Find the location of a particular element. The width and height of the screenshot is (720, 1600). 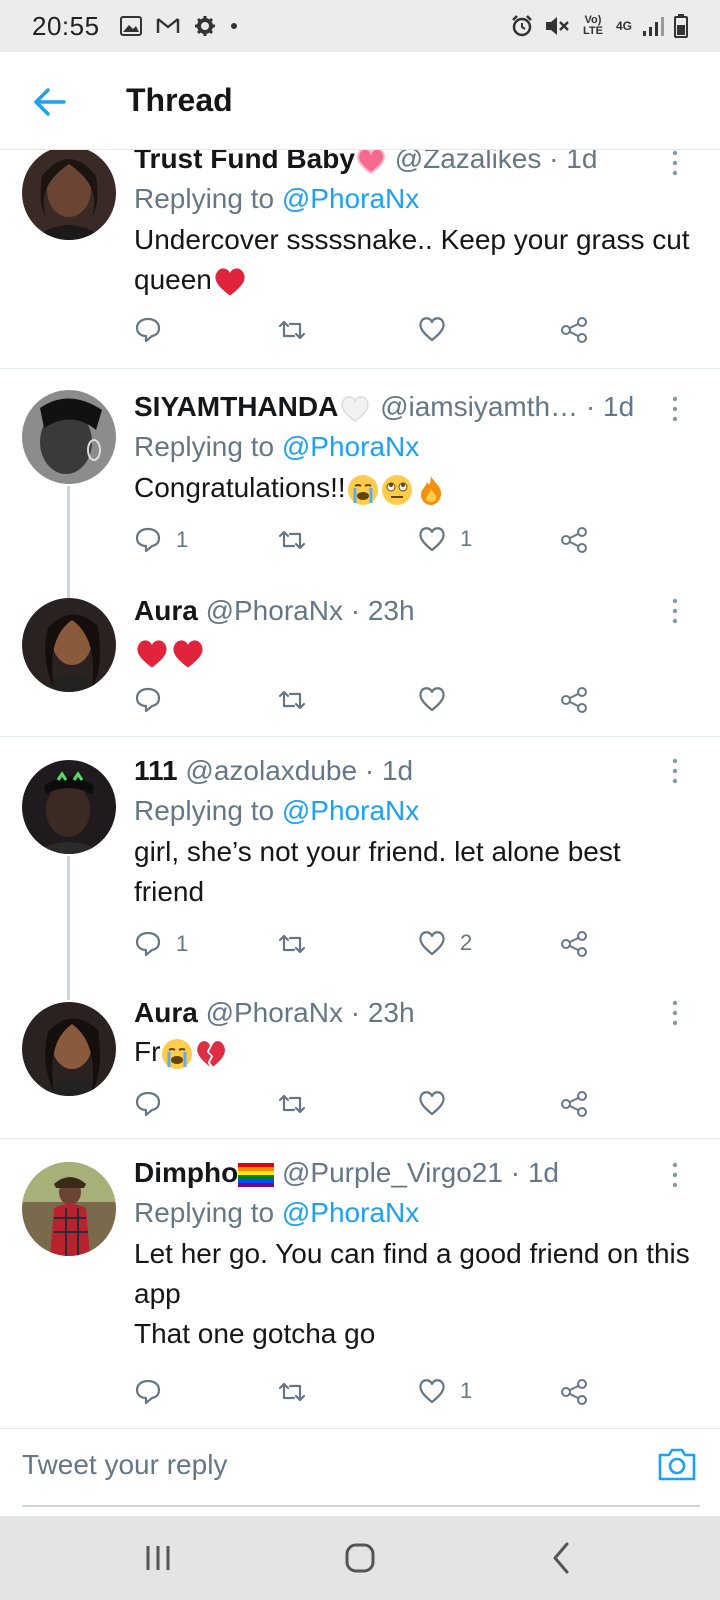

reply-underline is located at coordinates (361, 1506).